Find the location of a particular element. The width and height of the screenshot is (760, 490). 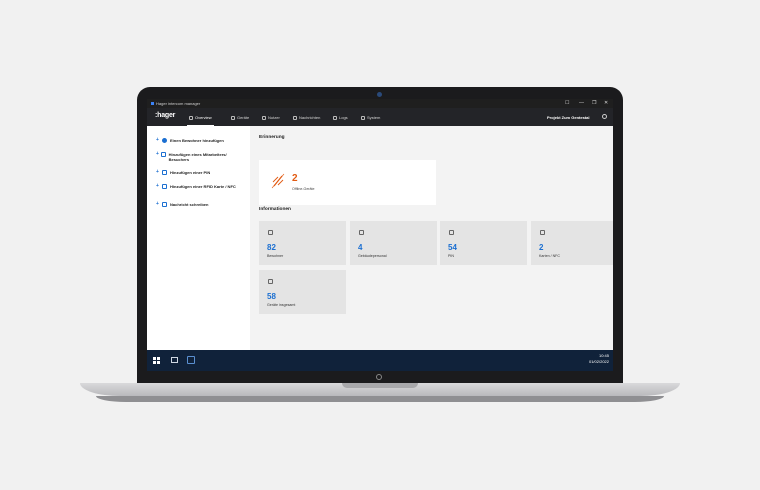

hager-logo: :hager is located at coordinates (165, 115).